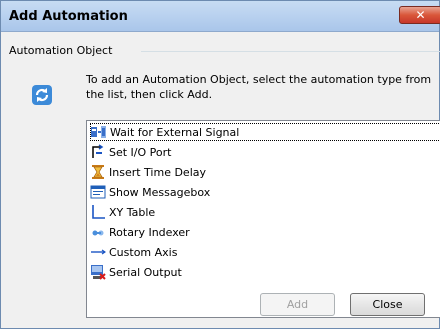 This screenshot has height=329, width=440. What do you see at coordinates (265, 172) in the screenshot?
I see `list-item-insert-time-delay: Insert Time Delay` at bounding box center [265, 172].